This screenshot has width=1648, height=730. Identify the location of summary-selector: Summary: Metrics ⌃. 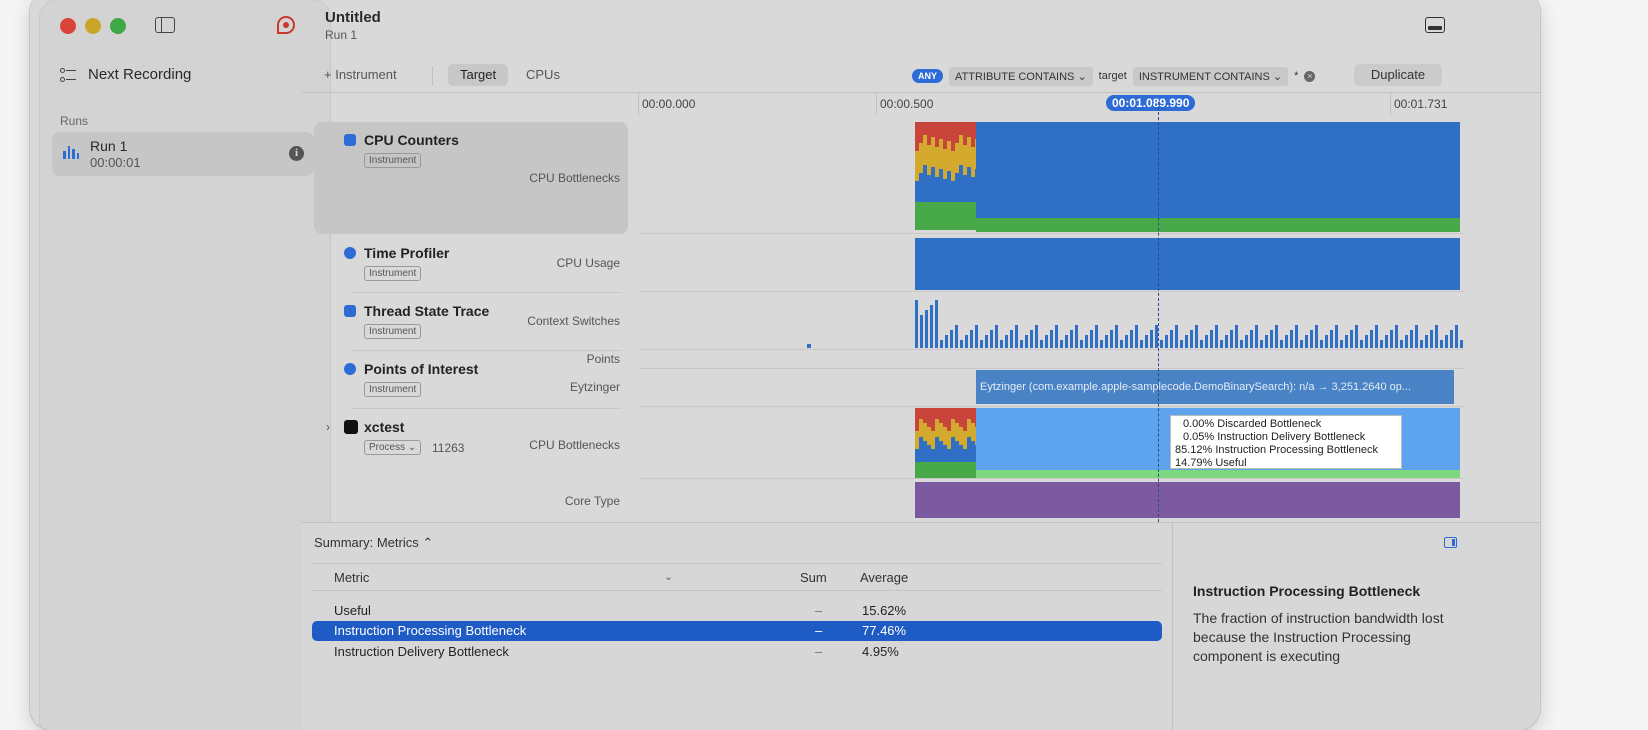
(373, 543).